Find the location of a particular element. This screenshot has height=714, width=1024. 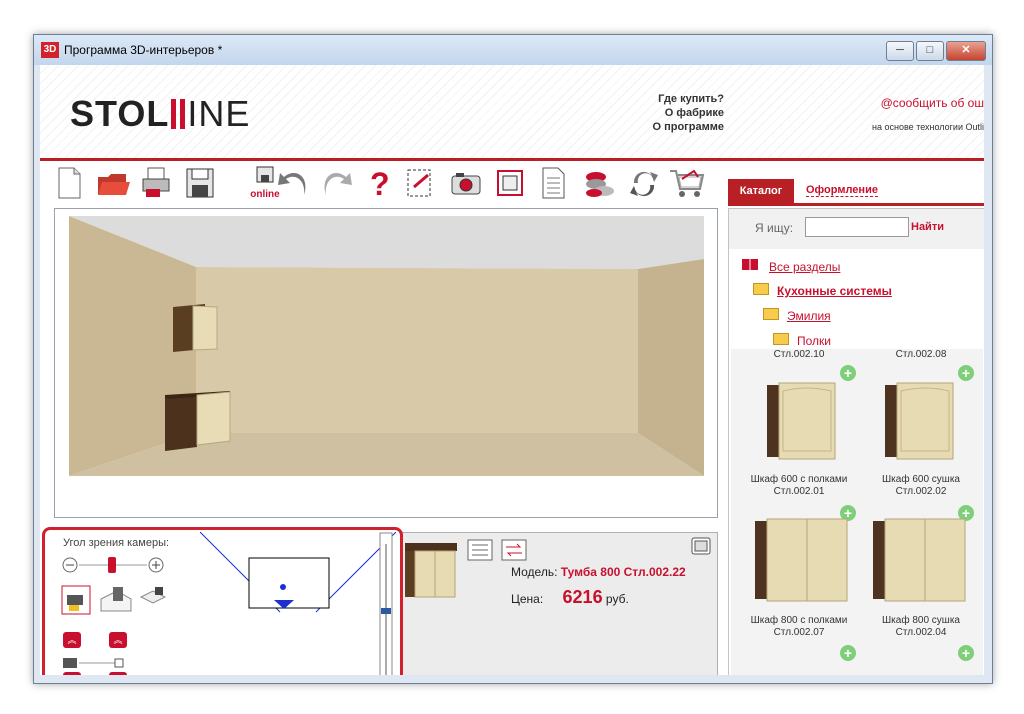

close-button: ✕ is located at coordinates (966, 51).